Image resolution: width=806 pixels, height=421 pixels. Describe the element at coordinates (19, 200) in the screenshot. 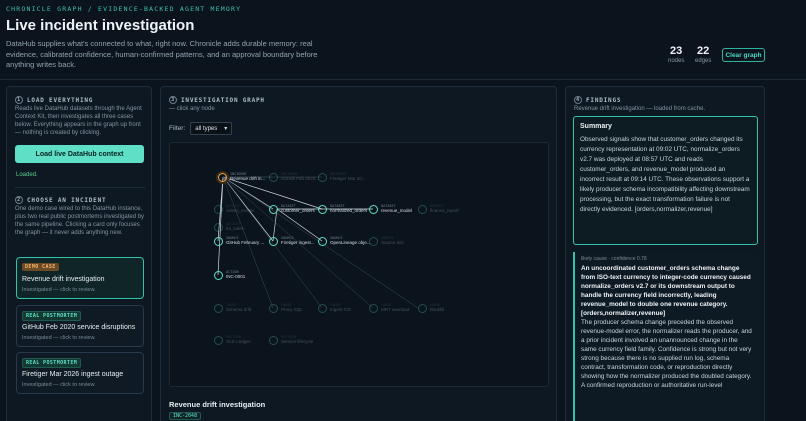

I see `step-number: 2` at that location.